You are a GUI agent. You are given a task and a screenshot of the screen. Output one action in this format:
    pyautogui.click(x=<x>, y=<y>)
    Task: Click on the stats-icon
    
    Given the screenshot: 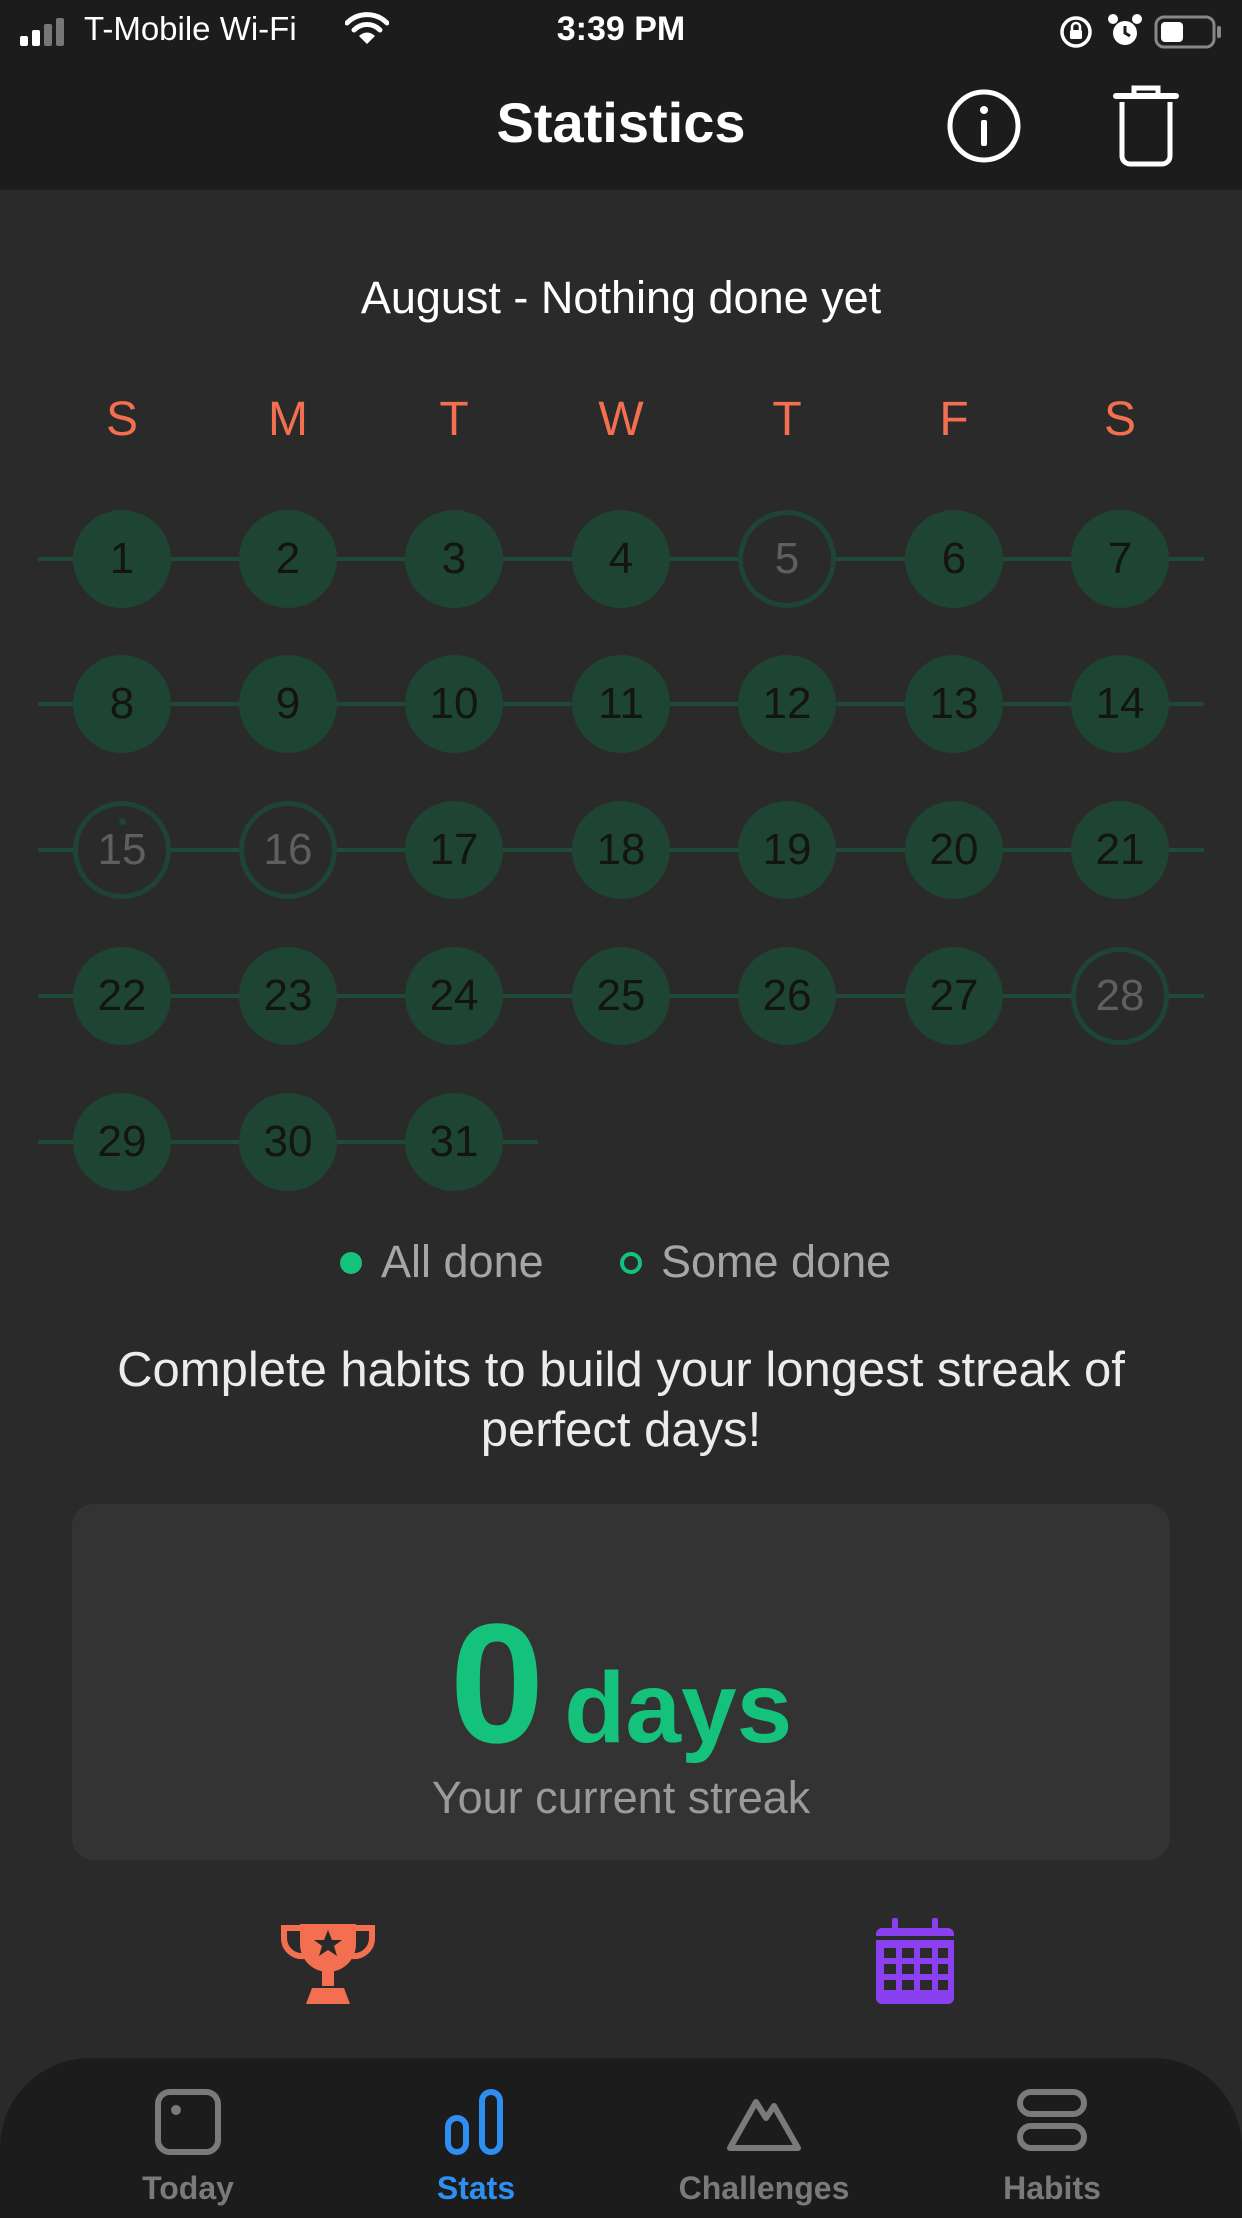 What is the action you would take?
    pyautogui.click(x=474, y=2122)
    